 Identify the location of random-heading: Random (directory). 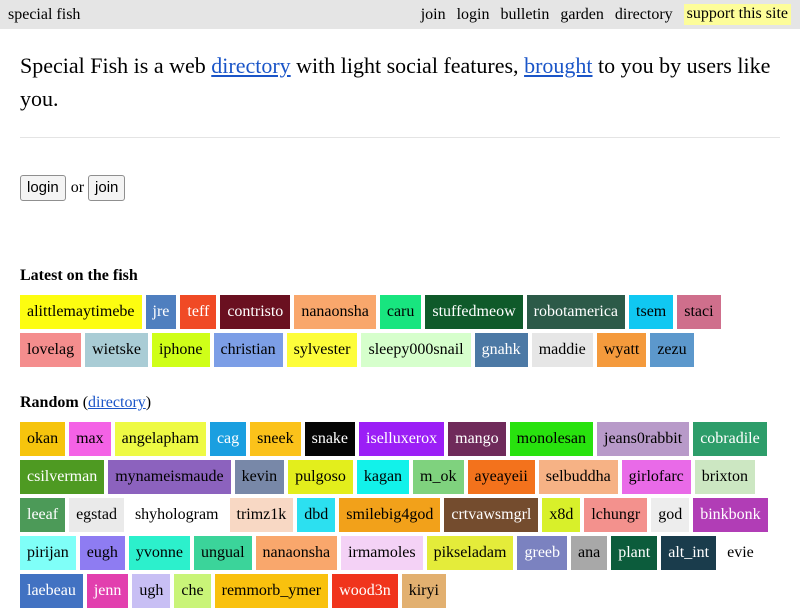
(400, 403).